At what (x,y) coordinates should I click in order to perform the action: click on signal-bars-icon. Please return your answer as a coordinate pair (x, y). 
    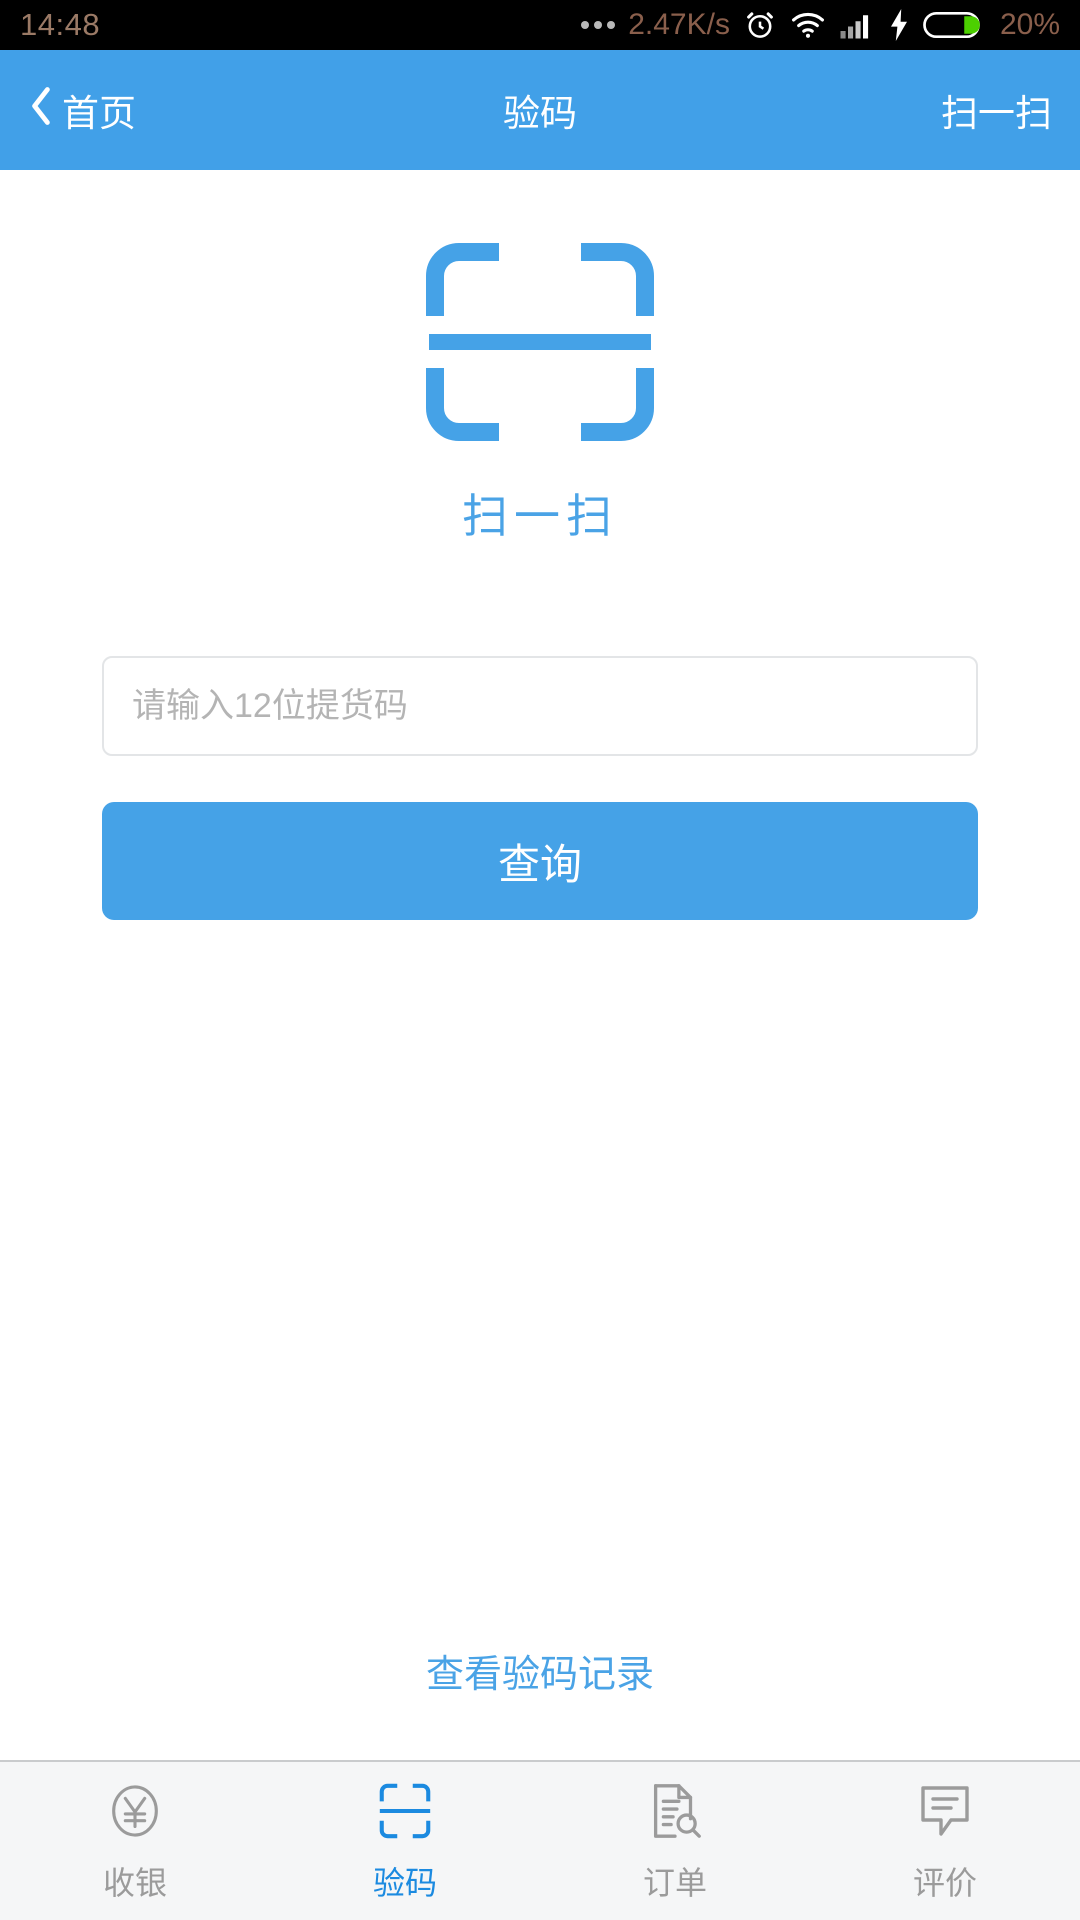
    Looking at the image, I should click on (857, 25).